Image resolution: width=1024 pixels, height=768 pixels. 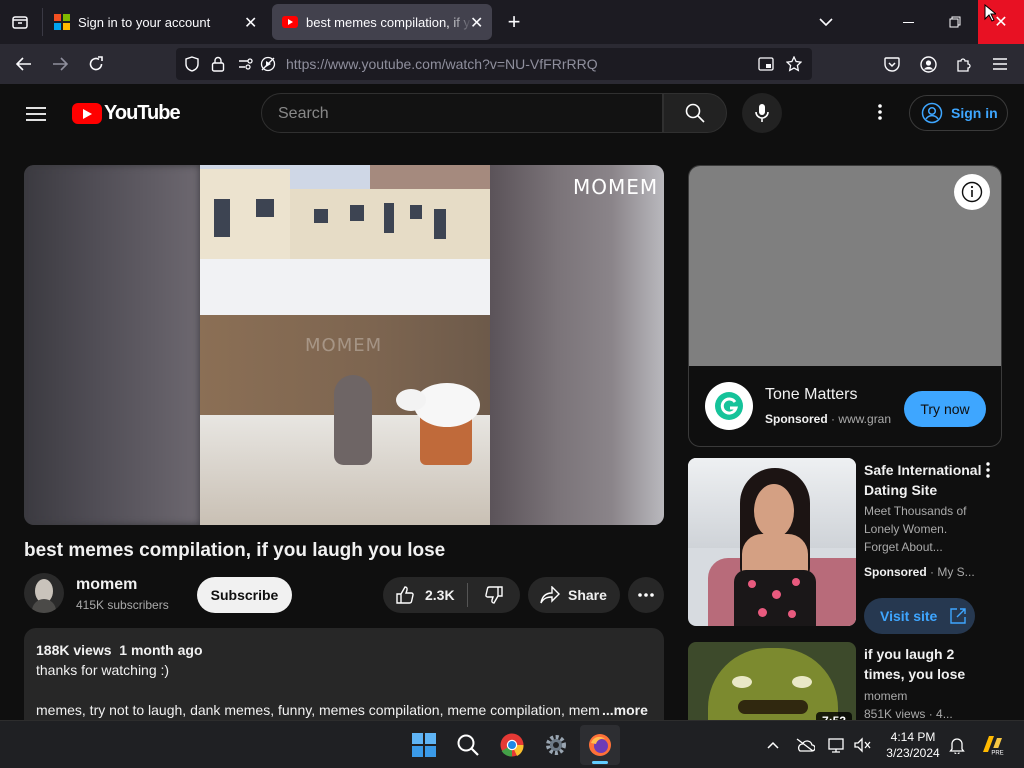 I want to click on dislike-button, so click(x=494, y=595).